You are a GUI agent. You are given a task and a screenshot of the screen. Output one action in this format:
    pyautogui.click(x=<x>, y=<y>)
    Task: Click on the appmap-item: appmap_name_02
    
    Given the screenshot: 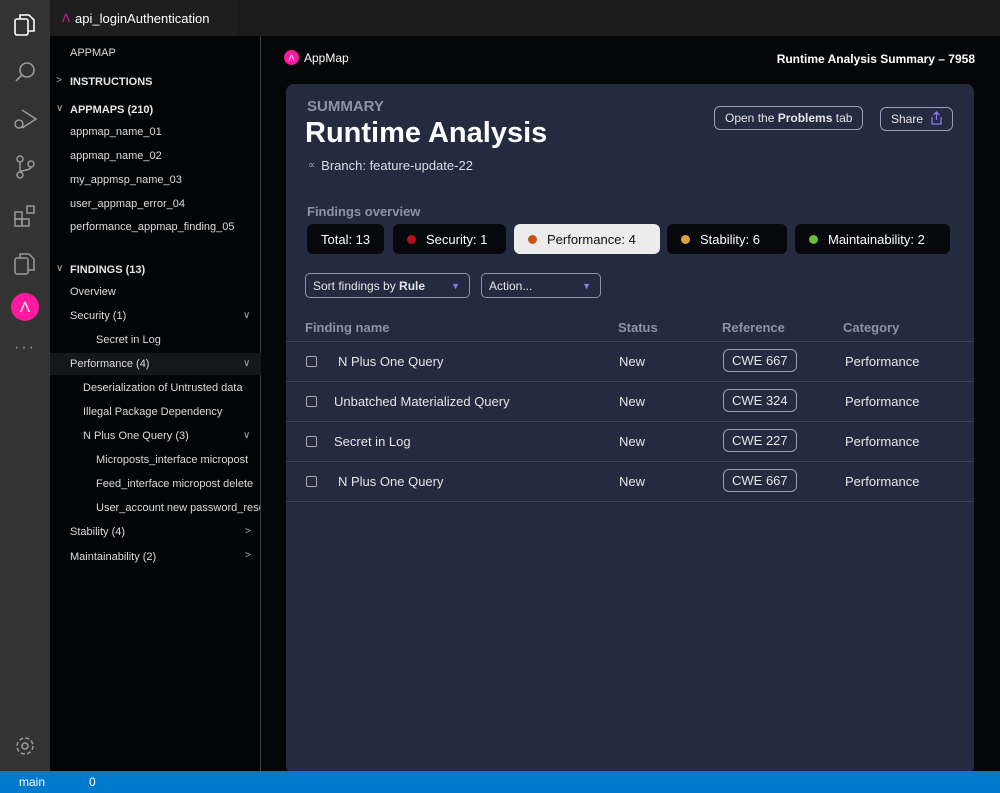 What is the action you would take?
    pyautogui.click(x=116, y=156)
    